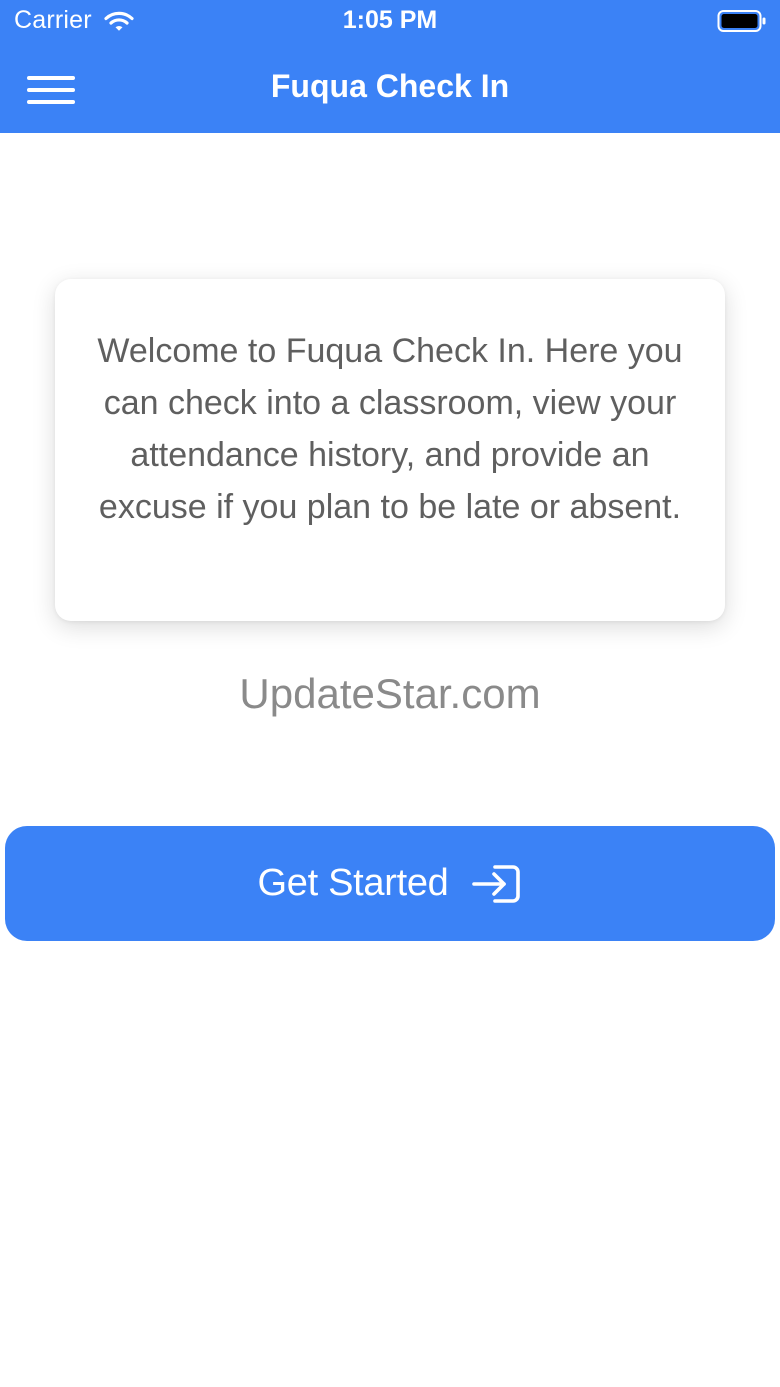 The height and width of the screenshot is (1387, 780). What do you see at coordinates (495, 883) in the screenshot?
I see `login-arrow-icon` at bounding box center [495, 883].